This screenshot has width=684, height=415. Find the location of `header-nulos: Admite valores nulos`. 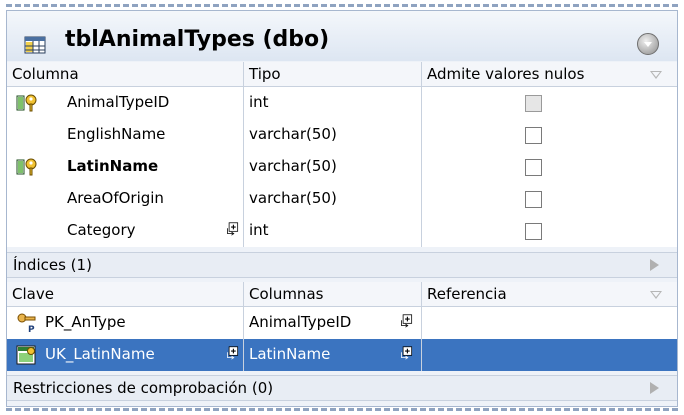

header-nulos: Admite valores nulos is located at coordinates (505, 74).